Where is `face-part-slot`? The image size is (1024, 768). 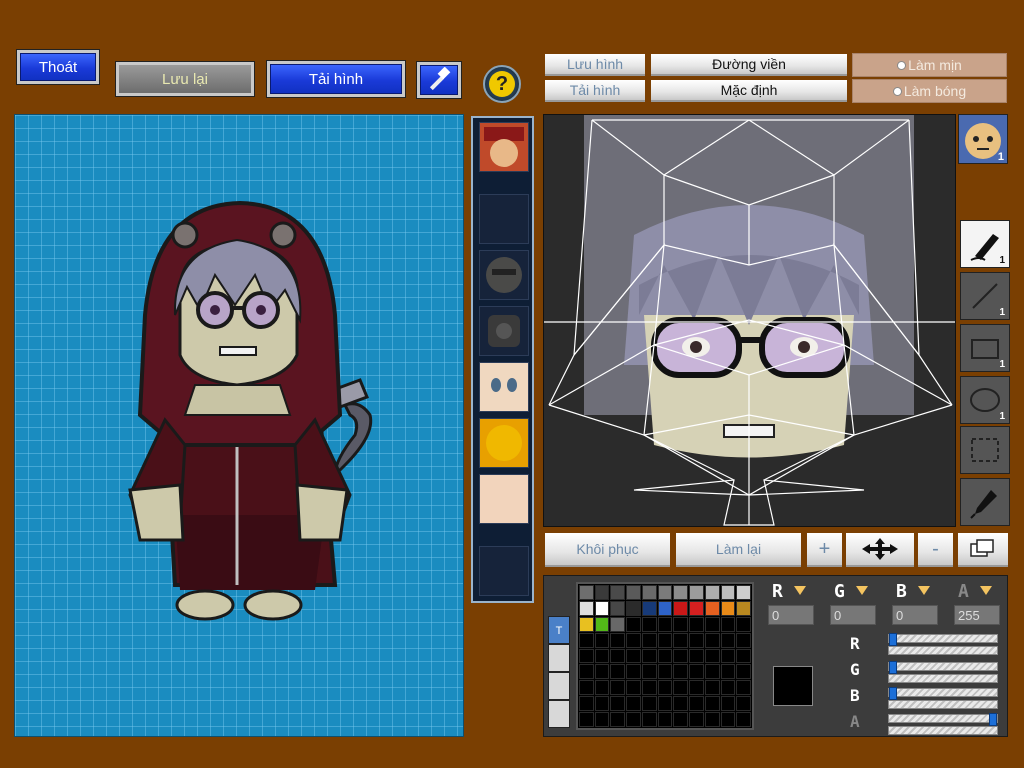
face-part-slot is located at coordinates (504, 387).